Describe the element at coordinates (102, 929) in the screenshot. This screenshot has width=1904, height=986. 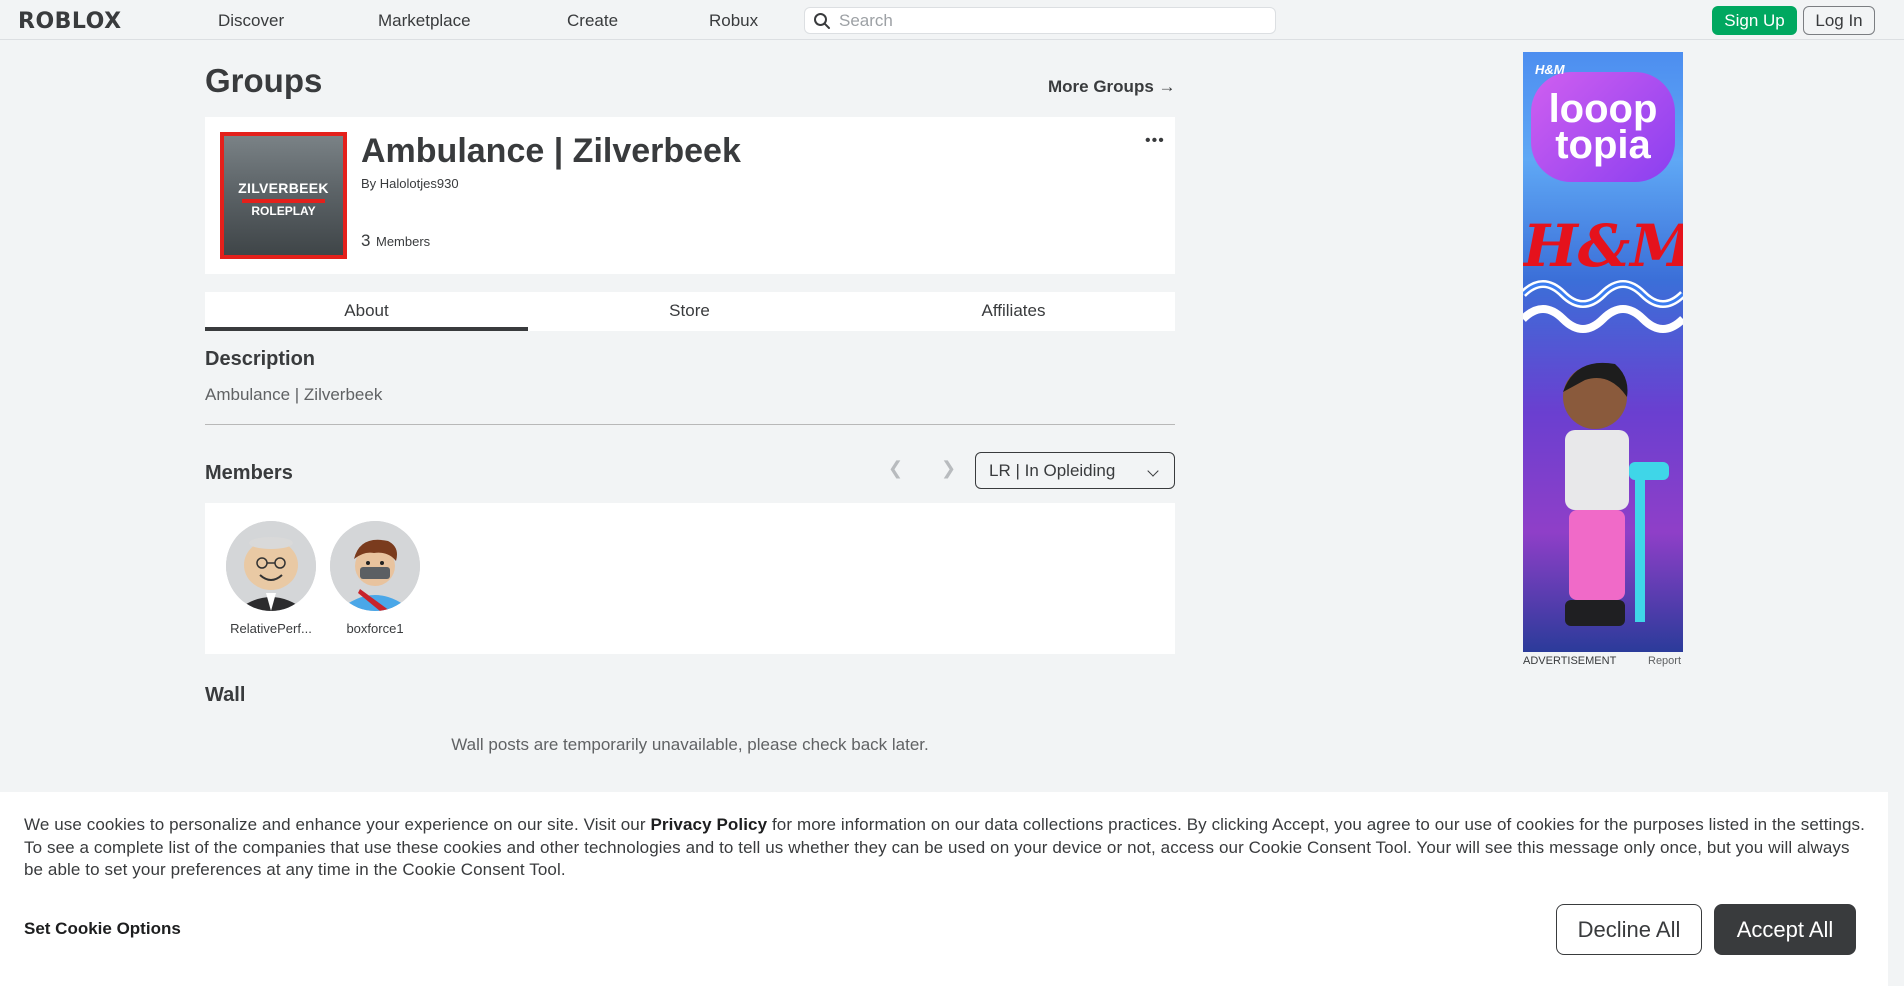
I see `set-cookie-options-link: Set Cookie Options` at that location.